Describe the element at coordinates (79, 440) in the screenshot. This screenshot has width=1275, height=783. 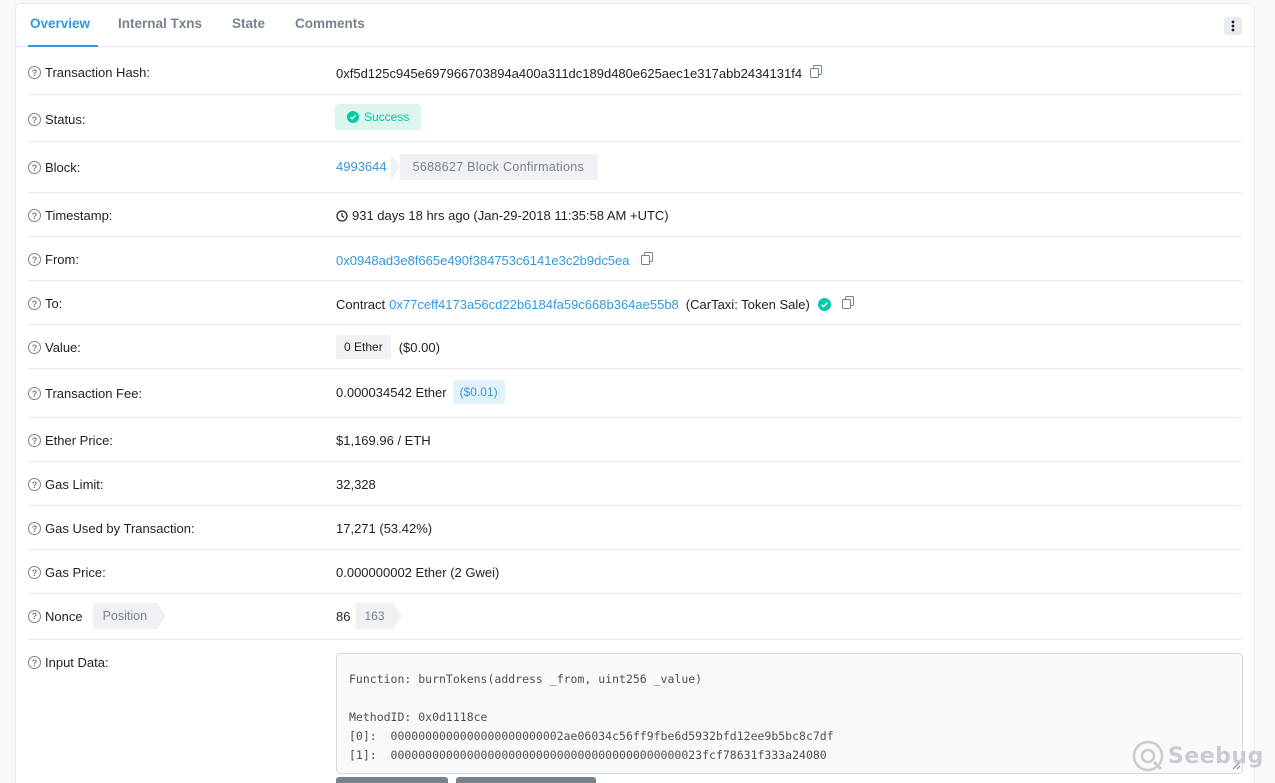
I see `label-ether-price: Ether Price:` at that location.